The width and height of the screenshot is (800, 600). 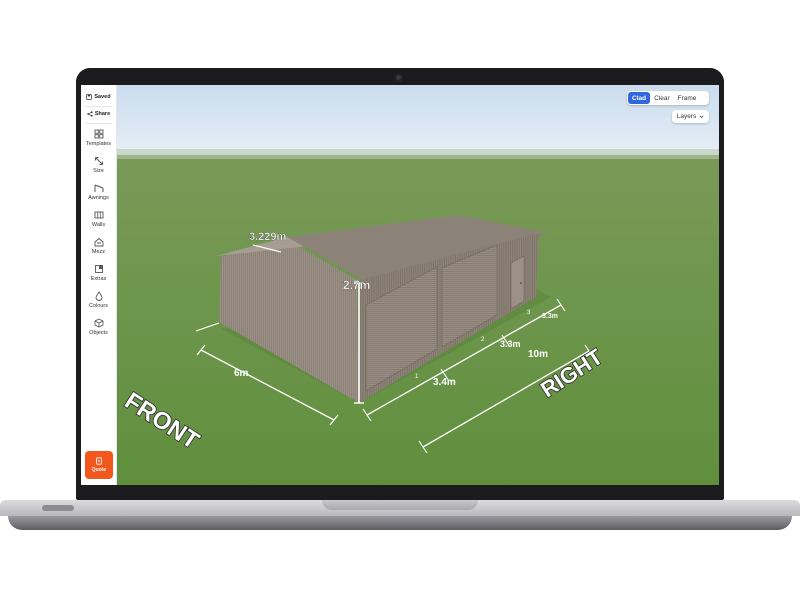 What do you see at coordinates (400, 154) in the screenshot?
I see `horizon-haze` at bounding box center [400, 154].